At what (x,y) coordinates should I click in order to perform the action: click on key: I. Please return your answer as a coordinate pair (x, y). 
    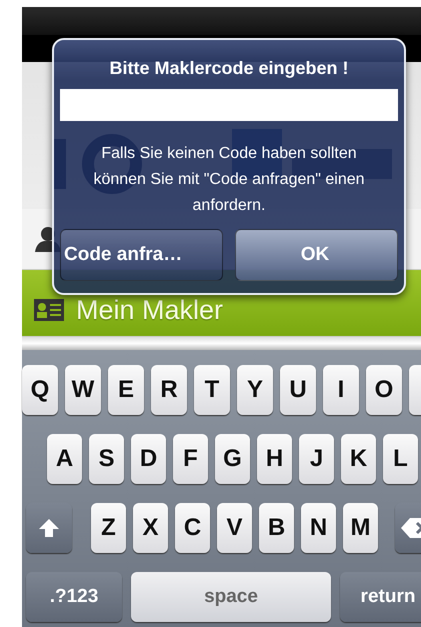
    Looking at the image, I should click on (341, 390).